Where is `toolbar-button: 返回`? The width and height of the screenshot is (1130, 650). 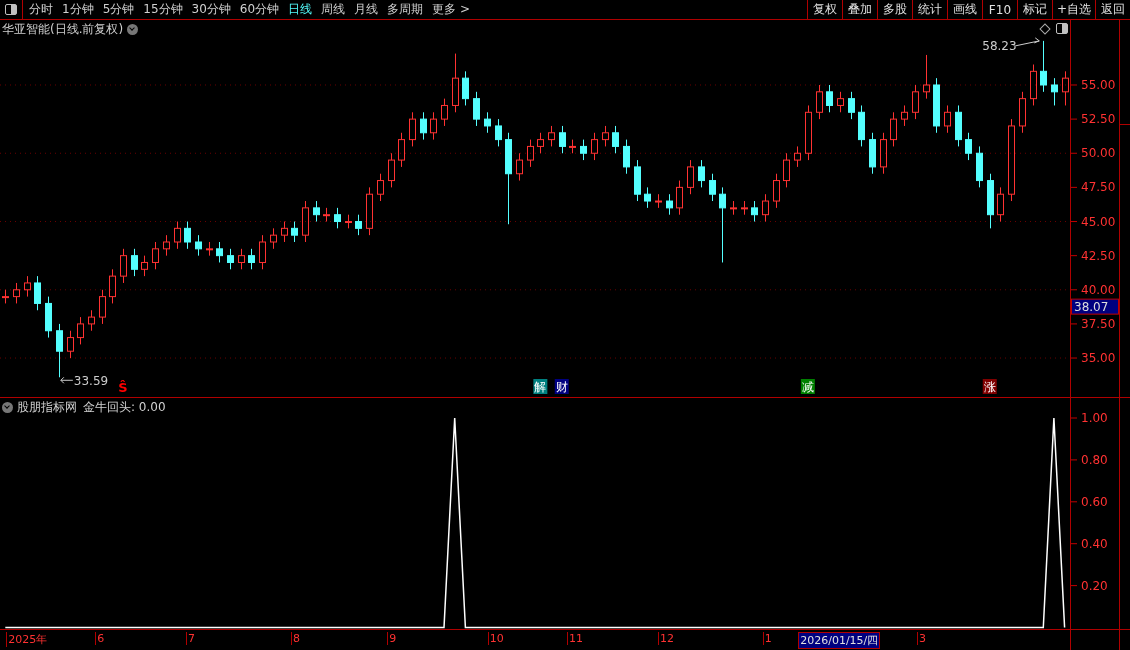
toolbar-button: 返回 is located at coordinates (1112, 9).